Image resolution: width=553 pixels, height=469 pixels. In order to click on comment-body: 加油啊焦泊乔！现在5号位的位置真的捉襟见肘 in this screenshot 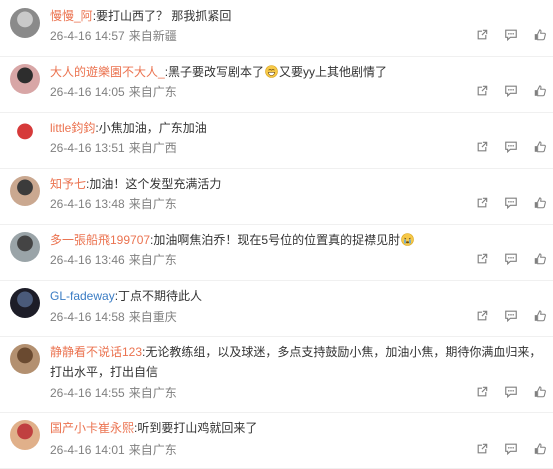, I will do `click(277, 240)`.